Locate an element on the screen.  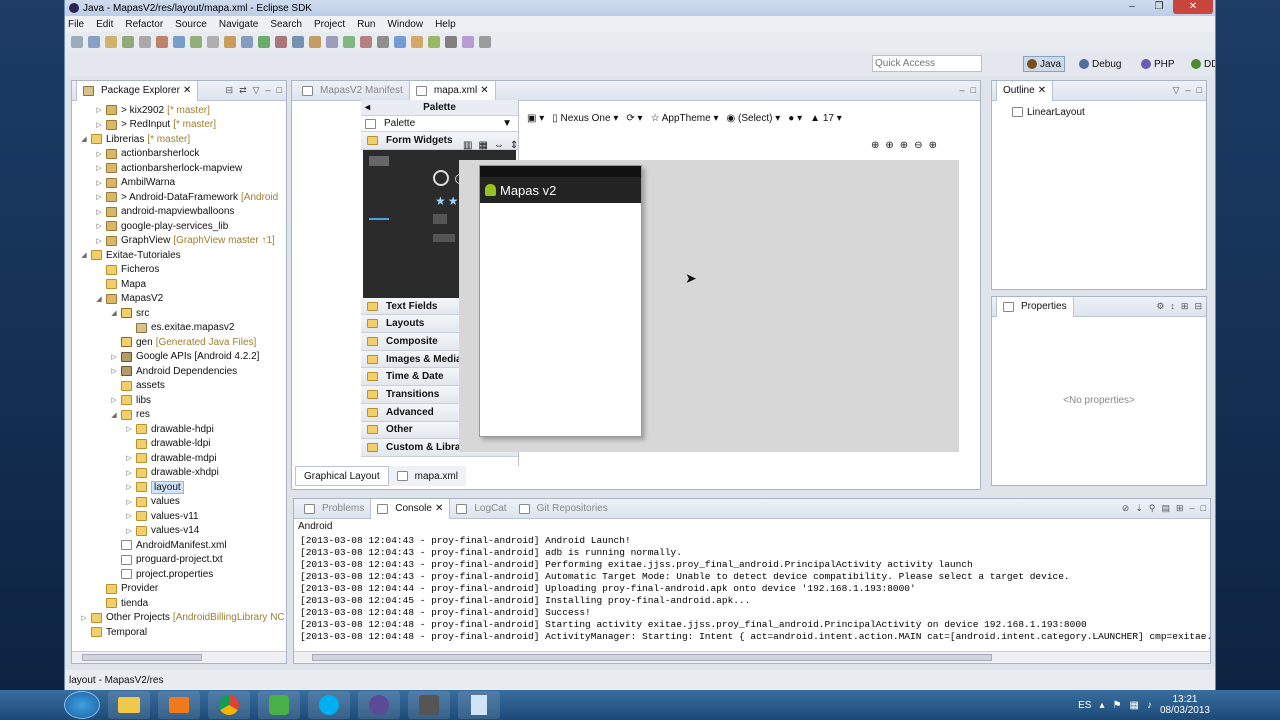
tree-item: ▷ drawable-hdpi is located at coordinates (169, 429).